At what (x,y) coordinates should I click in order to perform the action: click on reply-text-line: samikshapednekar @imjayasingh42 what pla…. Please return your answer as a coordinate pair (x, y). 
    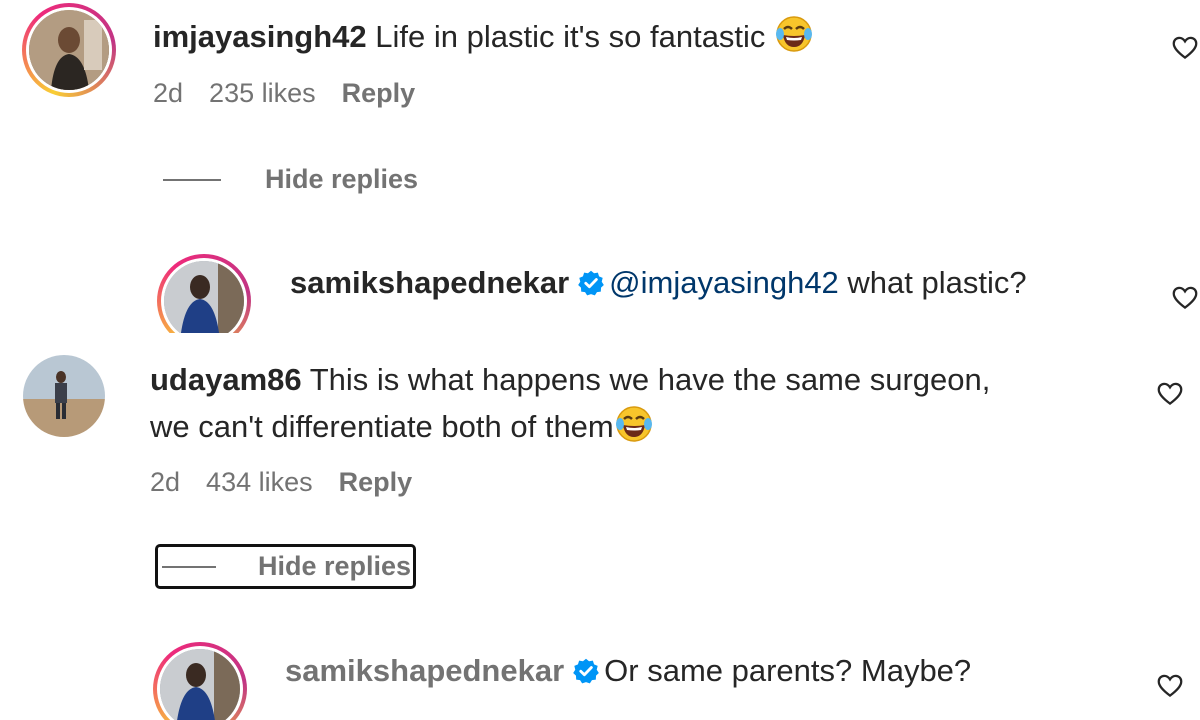
    Looking at the image, I should click on (658, 283).